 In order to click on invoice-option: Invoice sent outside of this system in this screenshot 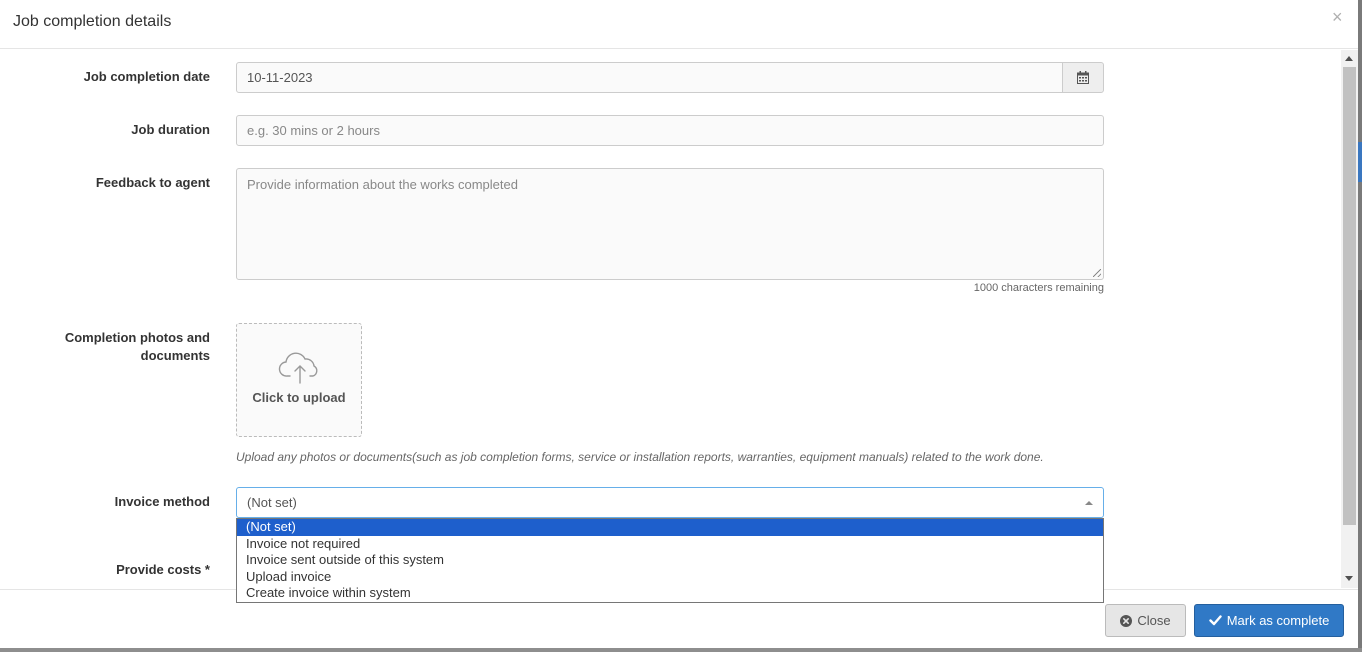, I will do `click(670, 560)`.